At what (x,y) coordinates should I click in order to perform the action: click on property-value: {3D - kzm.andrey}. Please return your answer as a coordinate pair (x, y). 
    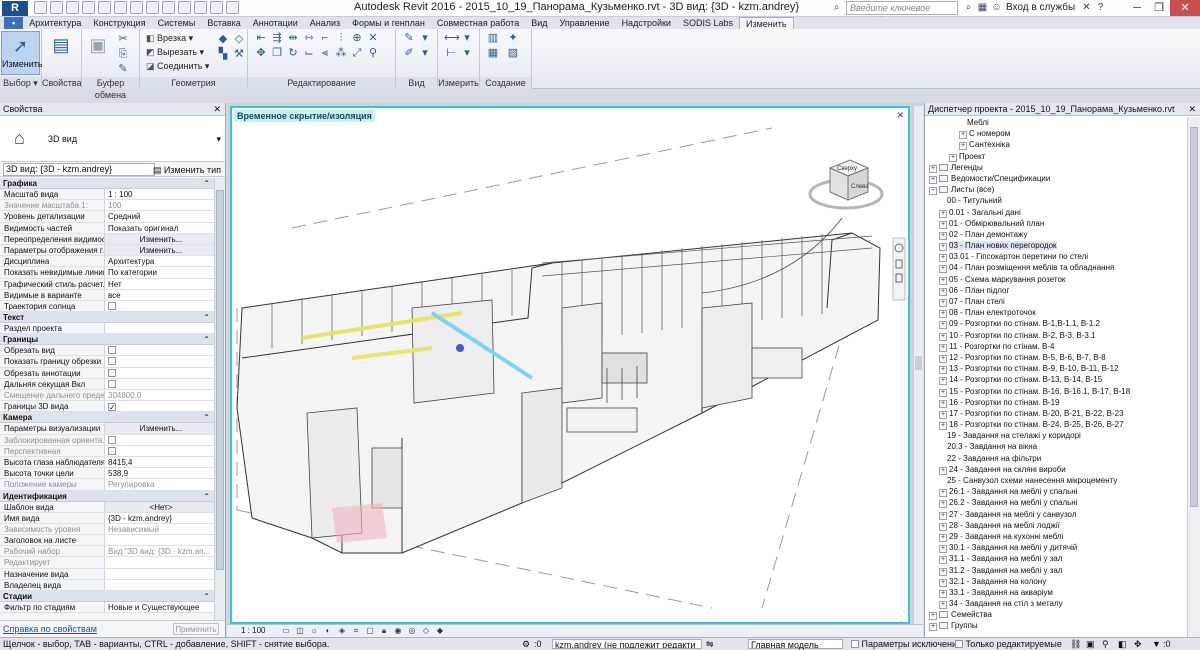
    Looking at the image, I should click on (159, 517).